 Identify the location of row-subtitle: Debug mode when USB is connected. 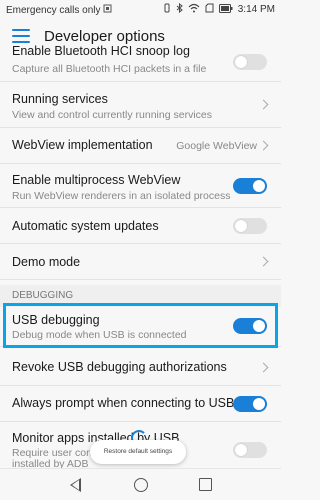
(99, 335).